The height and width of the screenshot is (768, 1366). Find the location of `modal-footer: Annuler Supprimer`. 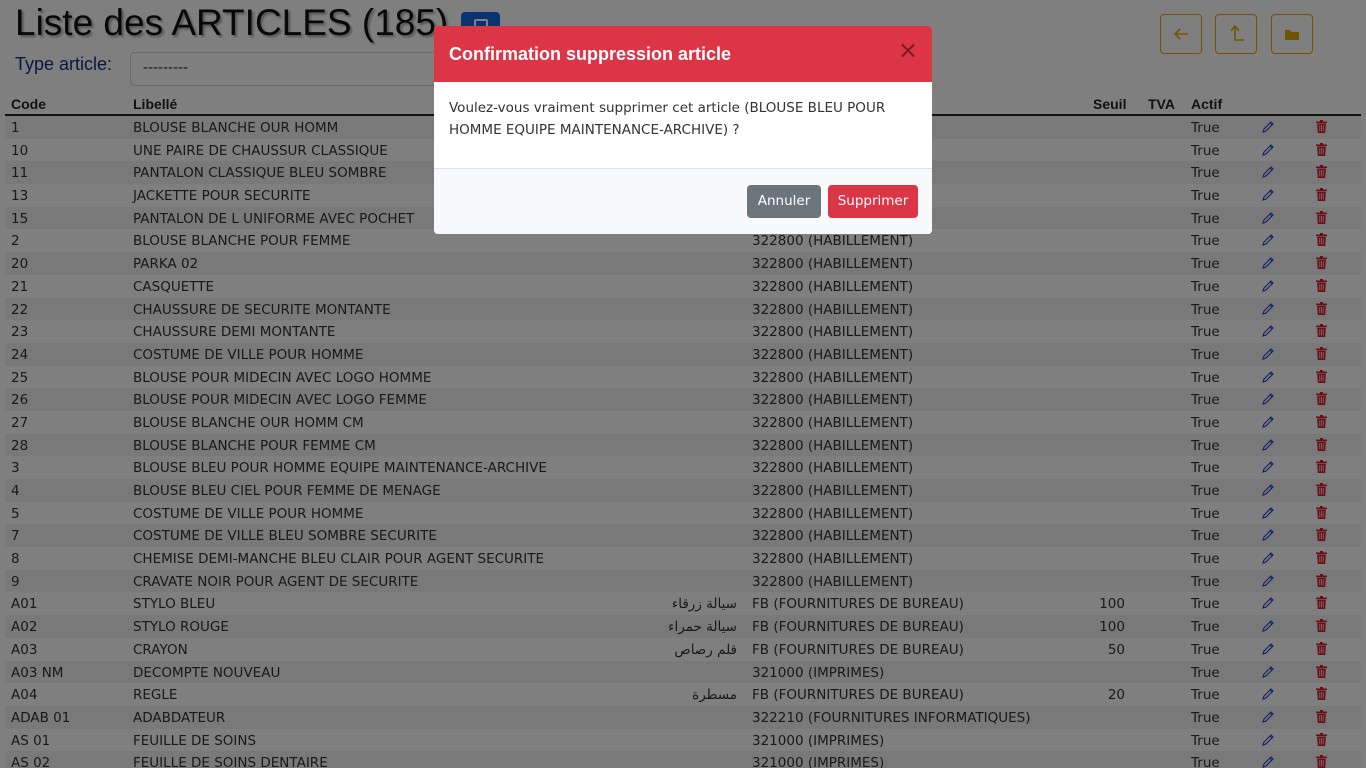

modal-footer: Annuler Supprimer is located at coordinates (683, 201).